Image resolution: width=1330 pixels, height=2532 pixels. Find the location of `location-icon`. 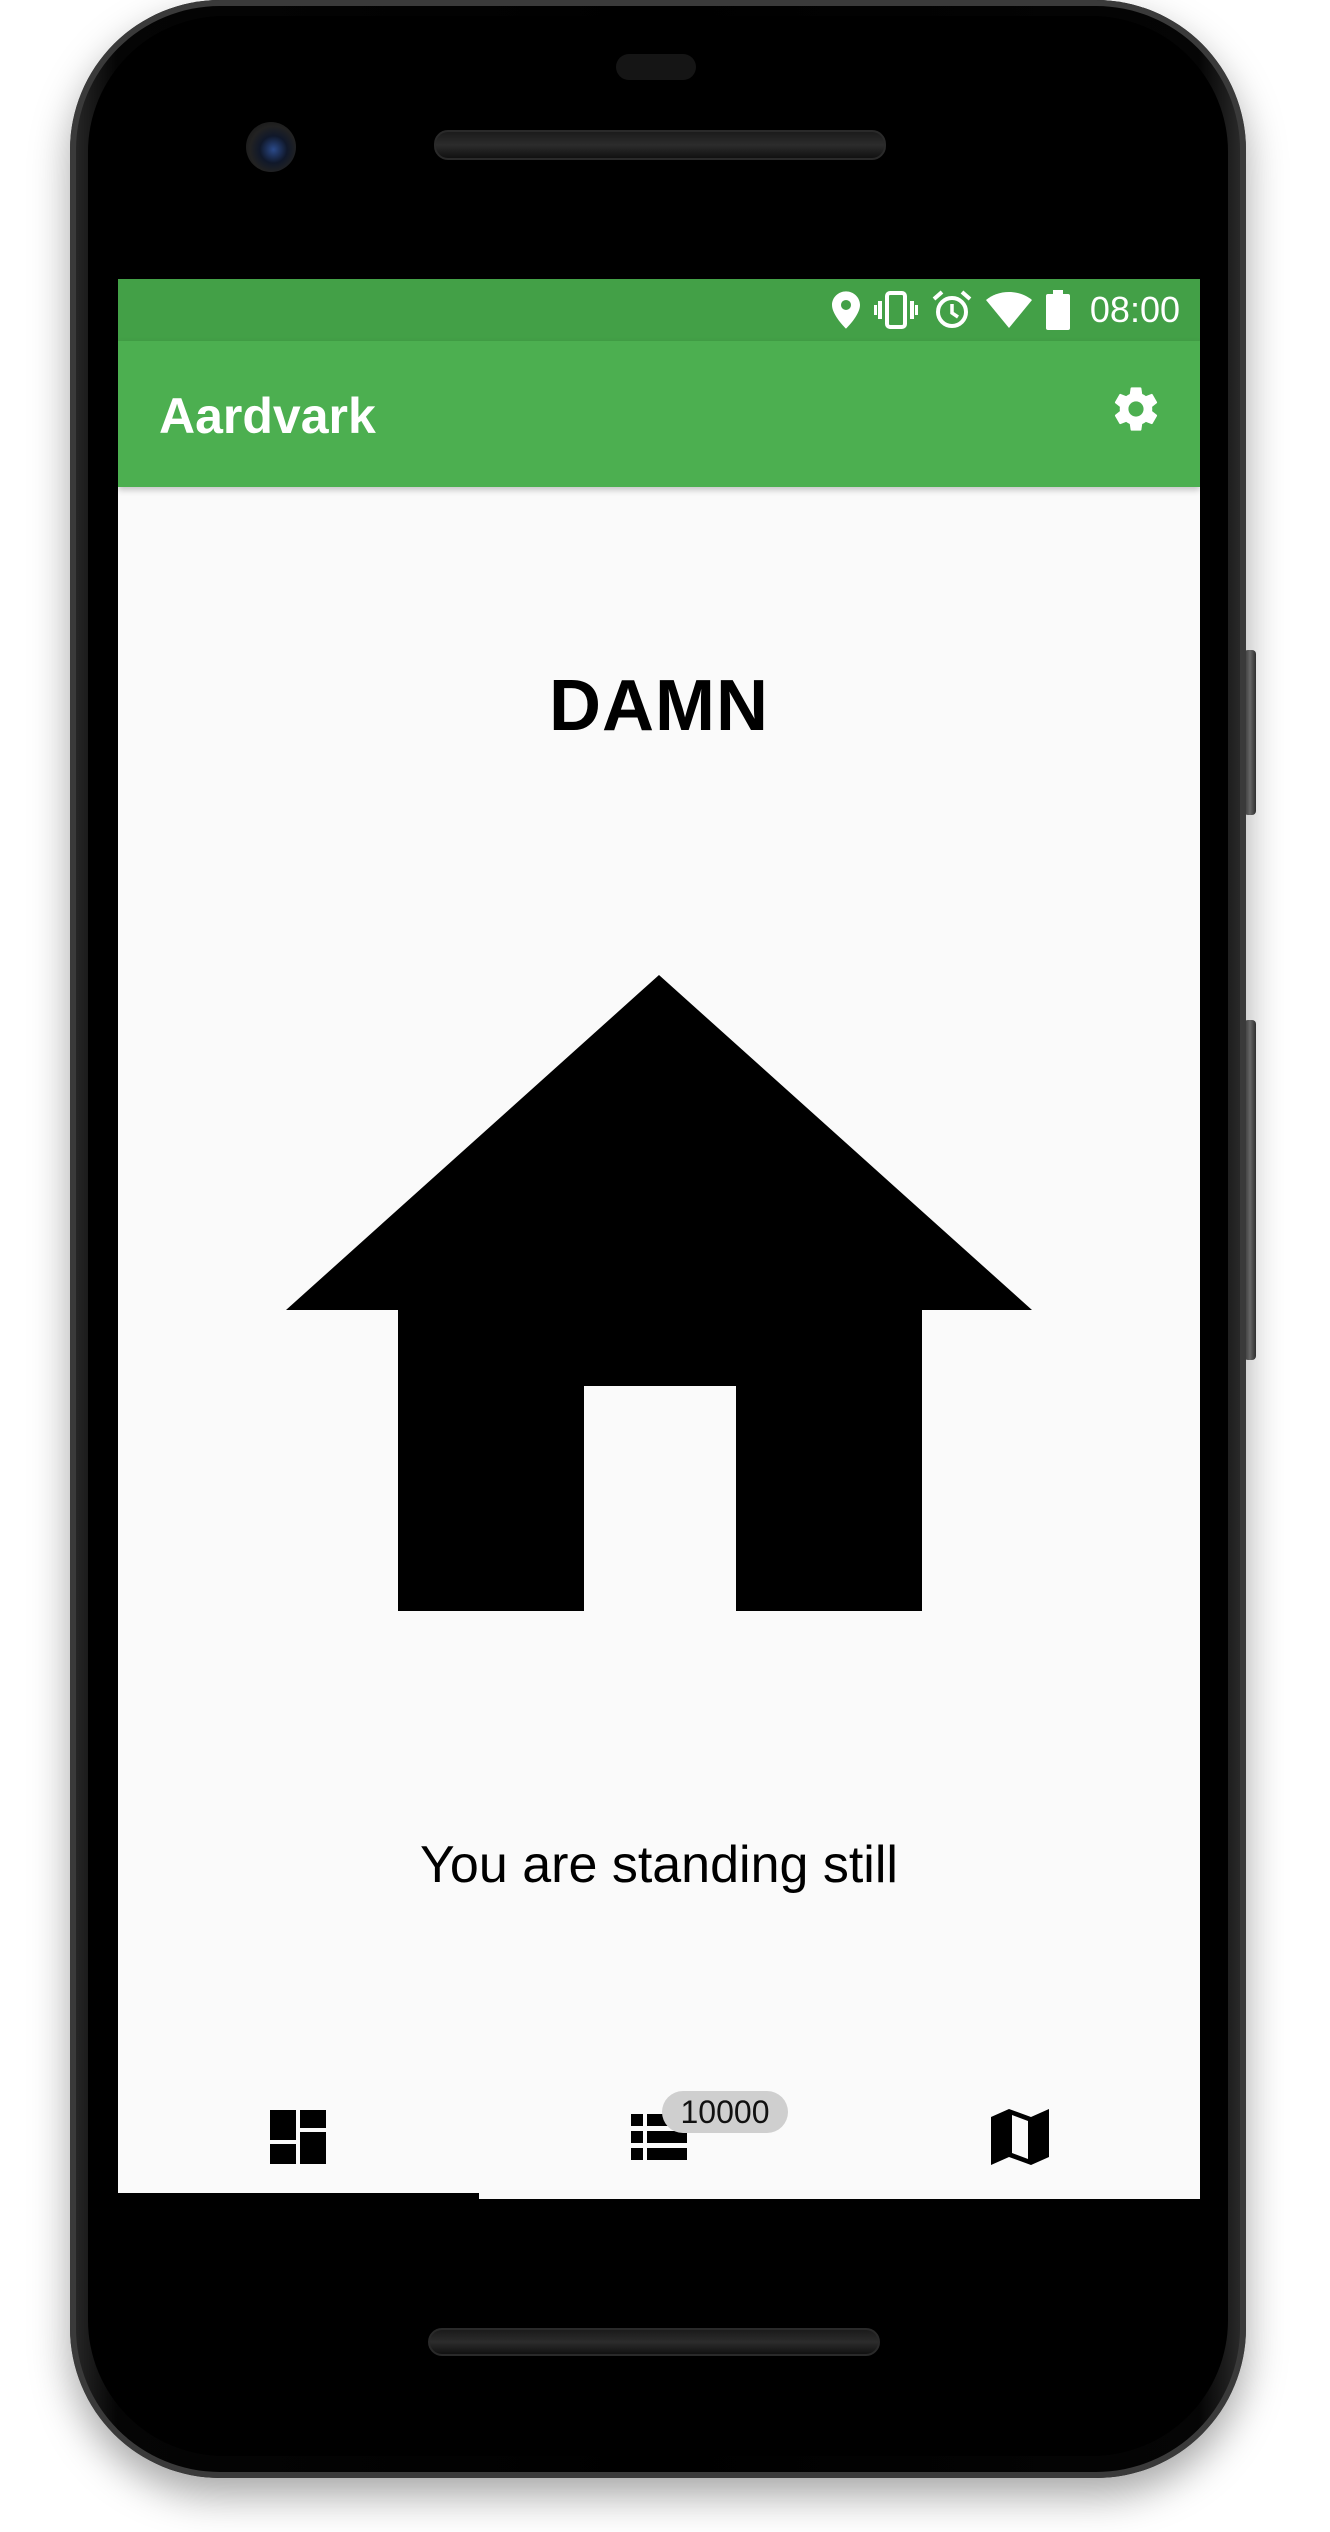

location-icon is located at coordinates (845, 310).